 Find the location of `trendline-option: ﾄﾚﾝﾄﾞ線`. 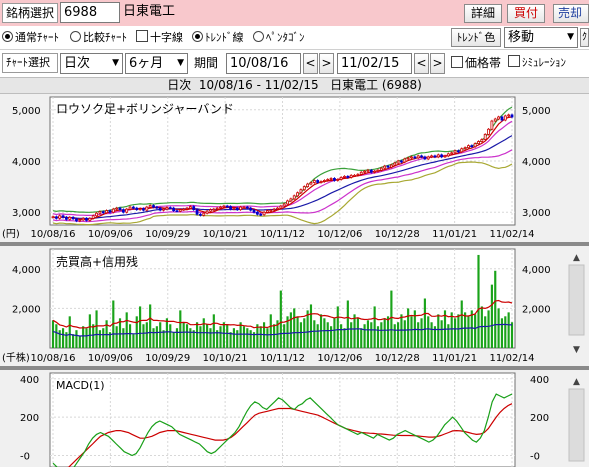

trendline-option: ﾄﾚﾝﾄﾞ線 is located at coordinates (218, 38).